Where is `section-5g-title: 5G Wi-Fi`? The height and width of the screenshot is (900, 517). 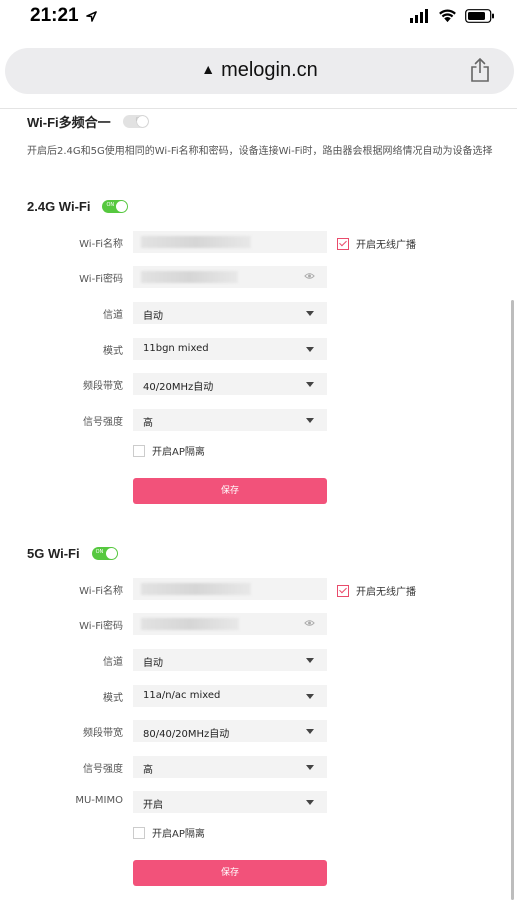
section-5g-title: 5G Wi-Fi is located at coordinates (53, 553).